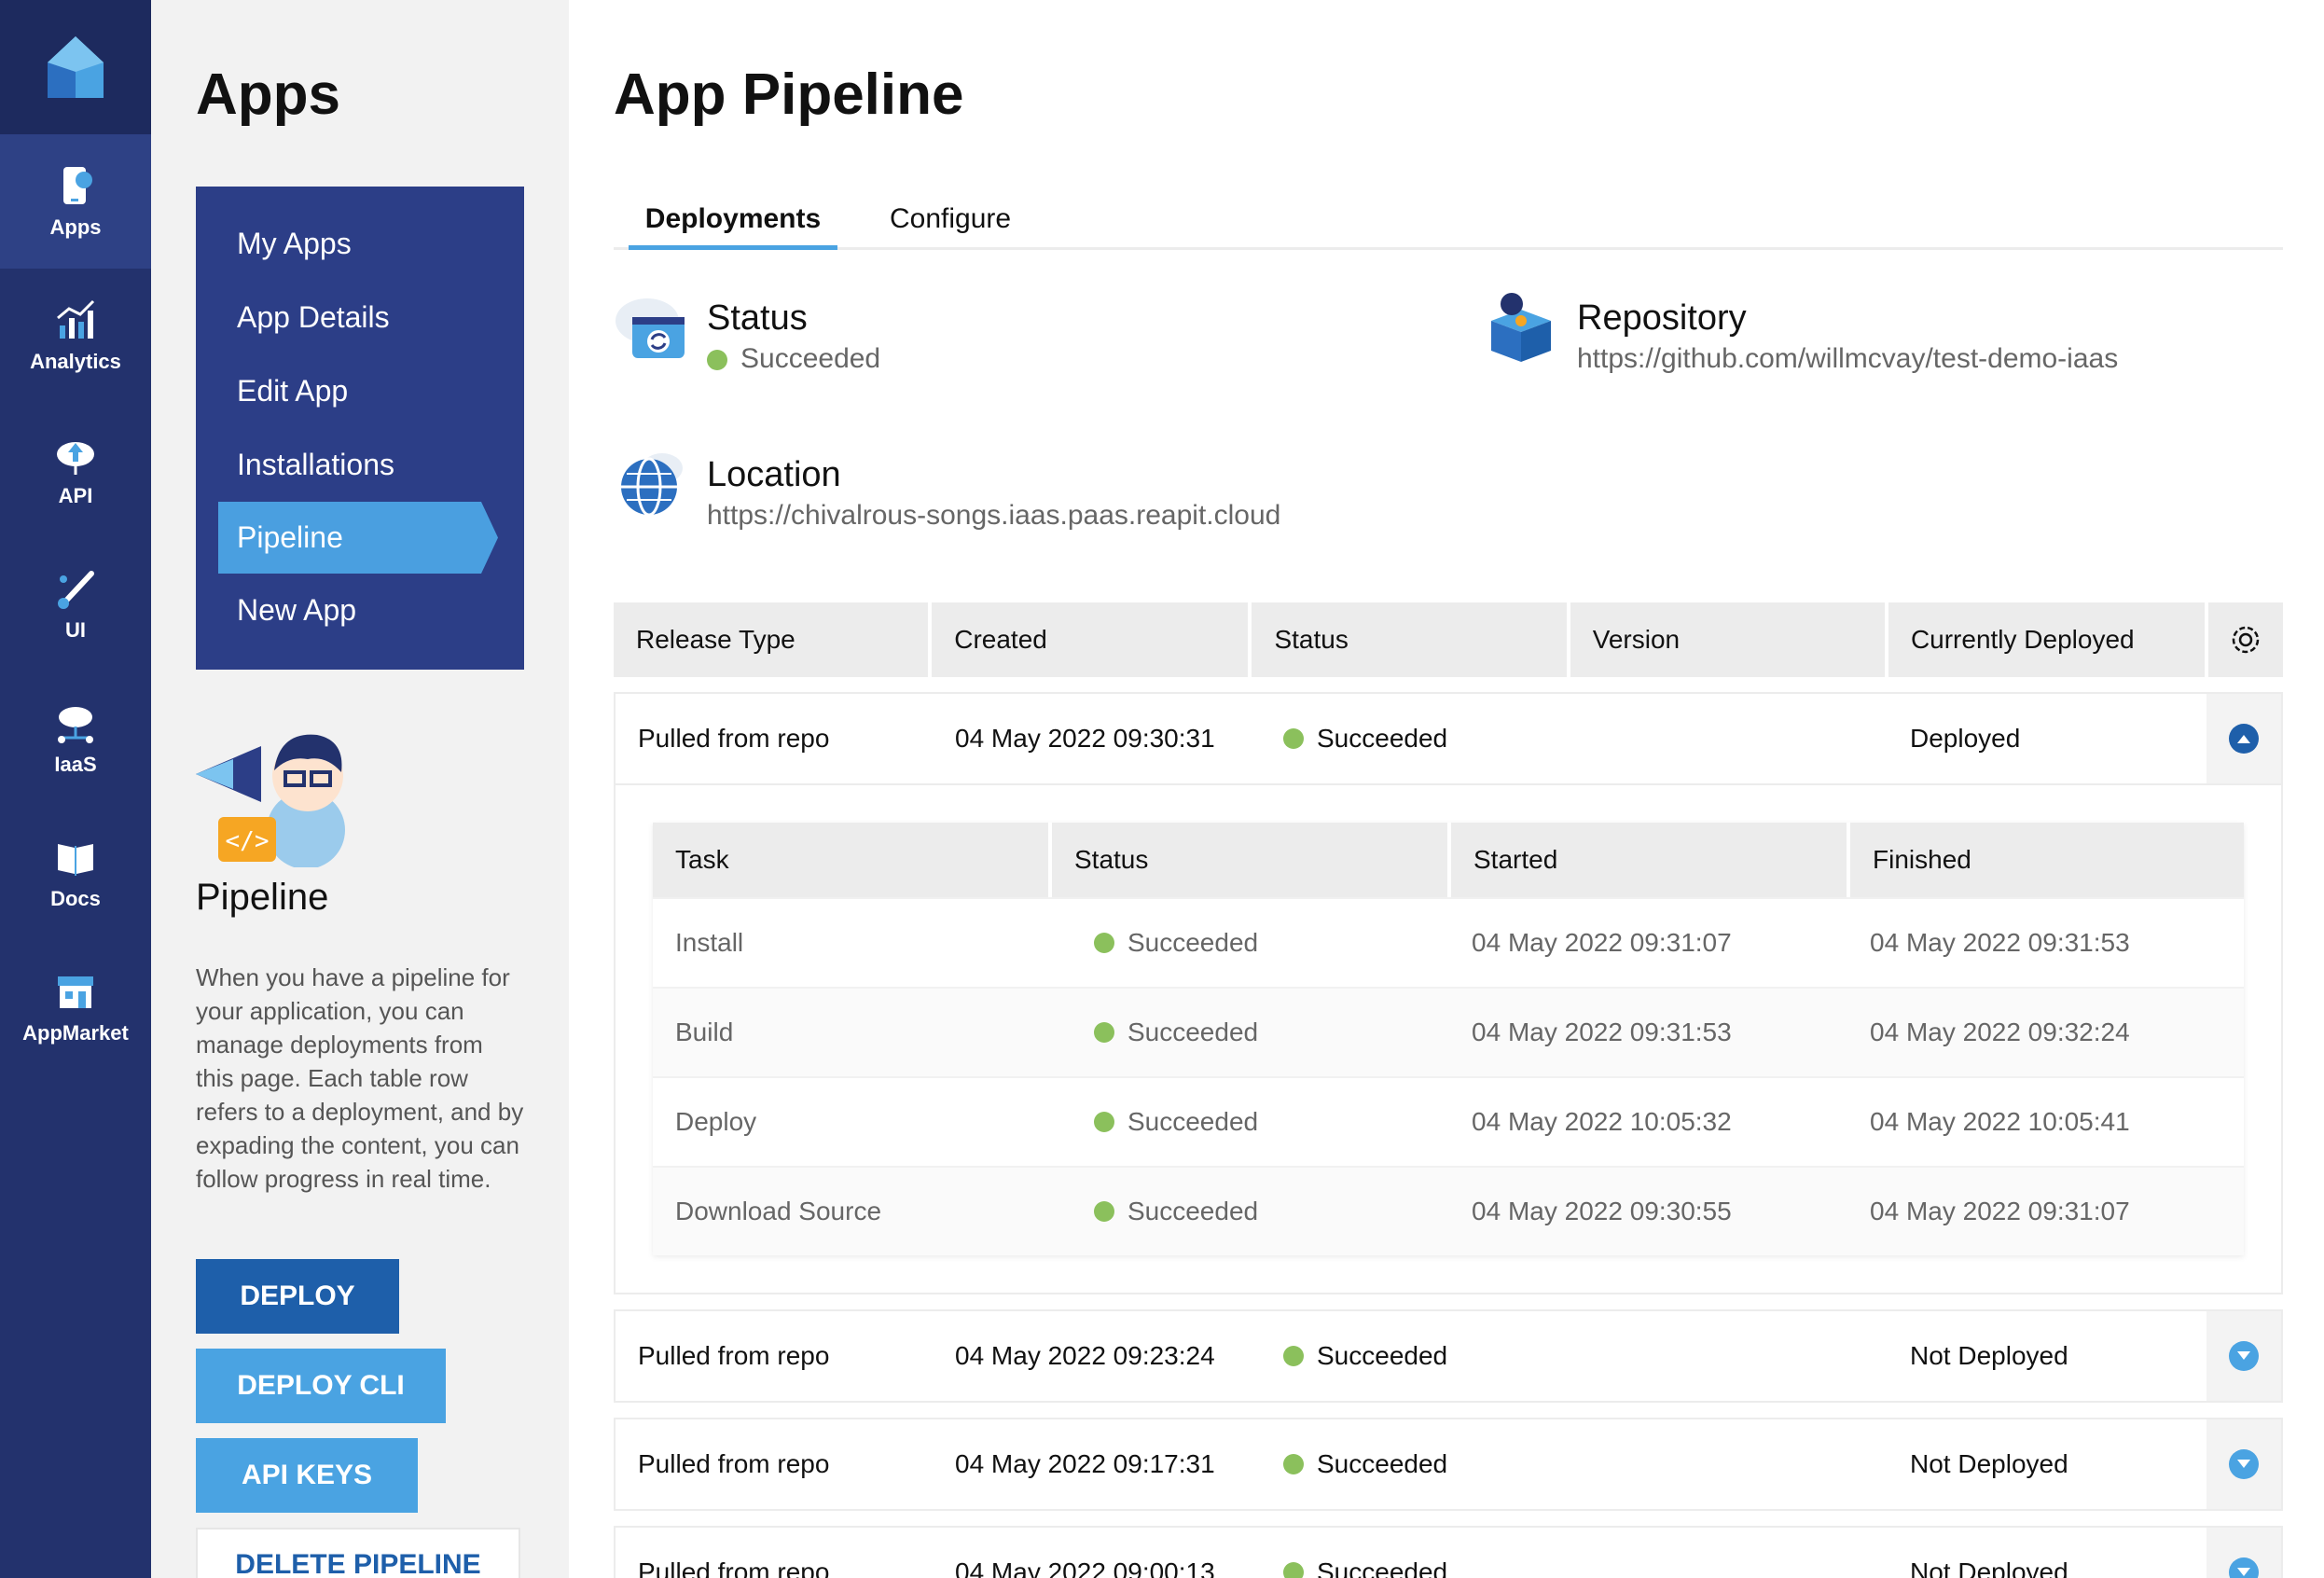 This screenshot has height=1578, width=2324. I want to click on task-finished: 04 May 2022 09:32:24, so click(2000, 1031).